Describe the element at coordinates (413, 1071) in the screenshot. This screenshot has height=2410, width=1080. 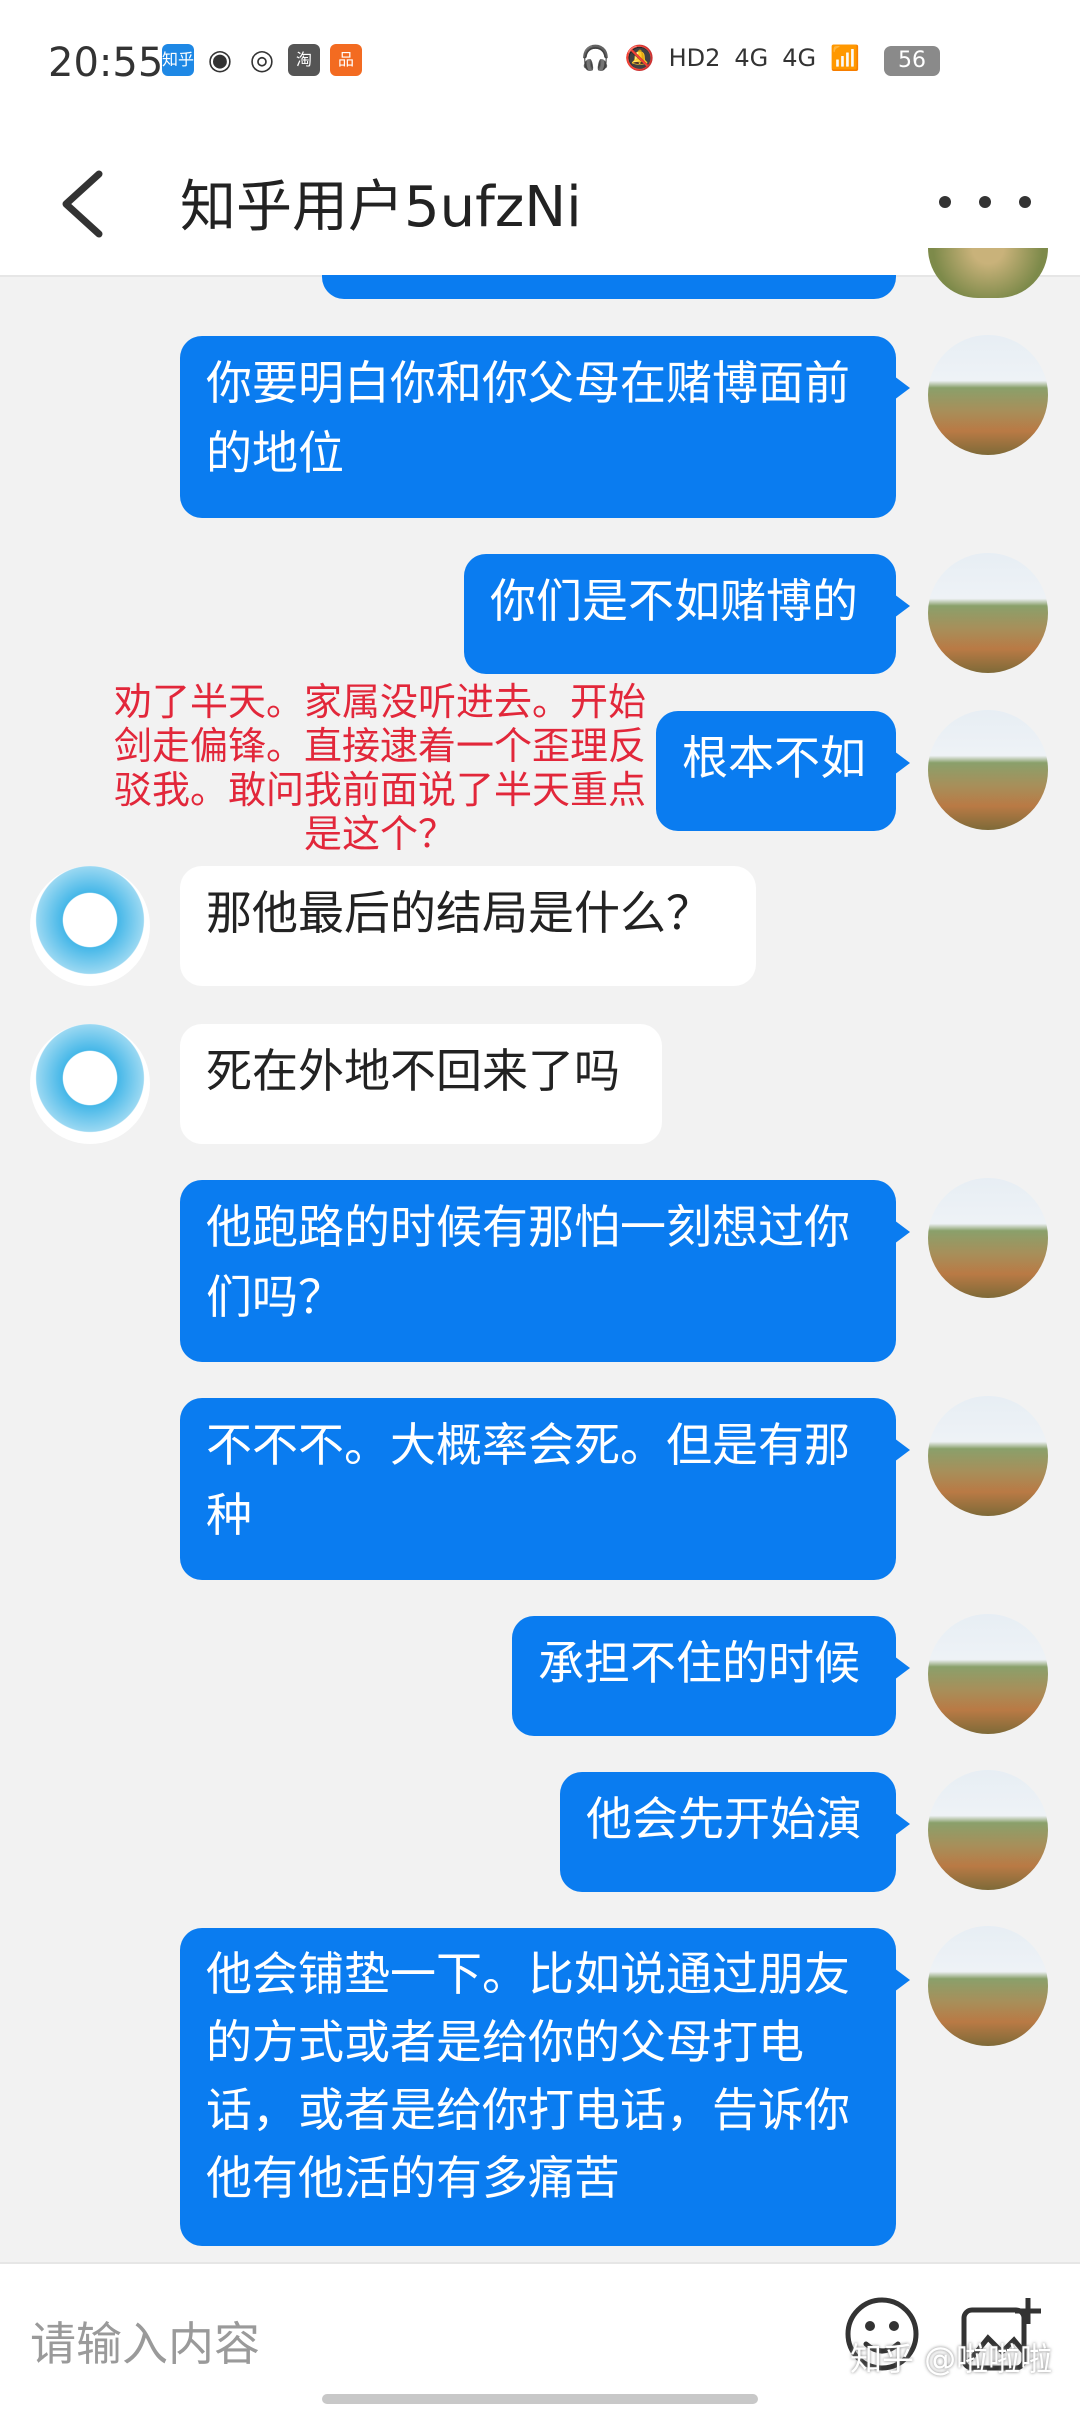
I see `message-text: 死在外地不回来了吗` at that location.